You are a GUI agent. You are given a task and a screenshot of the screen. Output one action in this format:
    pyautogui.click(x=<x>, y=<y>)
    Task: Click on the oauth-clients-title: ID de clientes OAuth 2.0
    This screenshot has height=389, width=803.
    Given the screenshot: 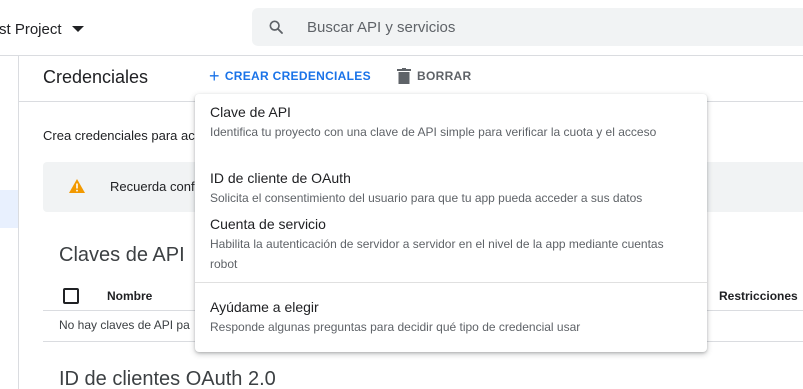 What is the action you would take?
    pyautogui.click(x=167, y=378)
    